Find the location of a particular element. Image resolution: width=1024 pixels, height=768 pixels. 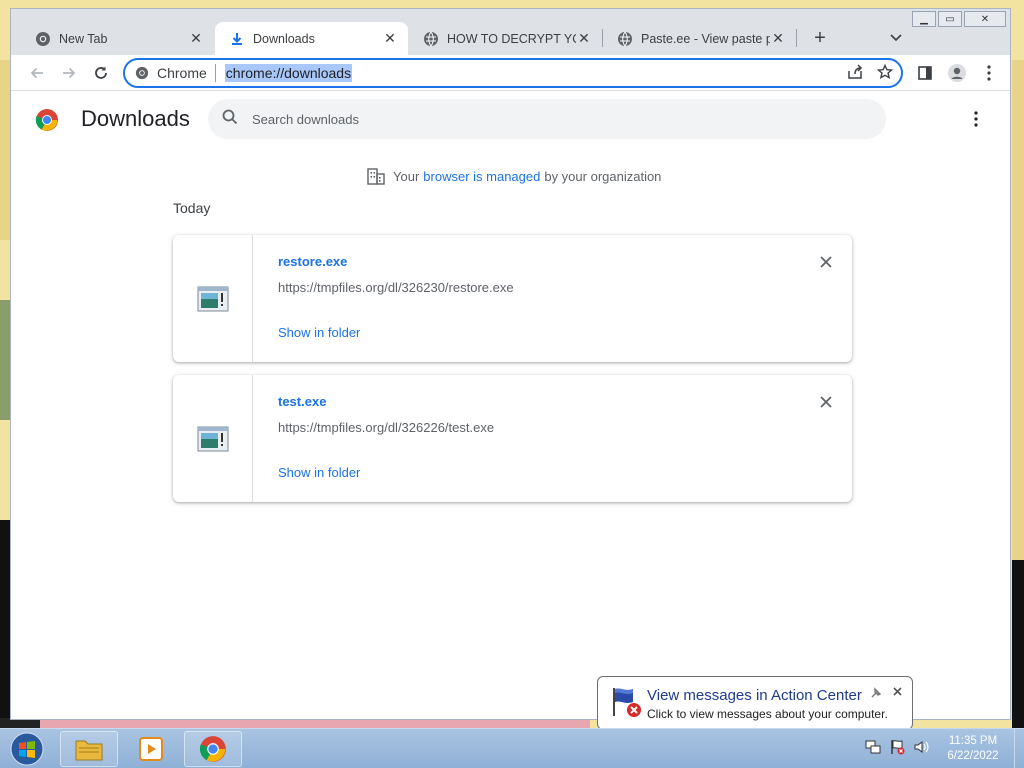

notification-title: View messages in Action Center is located at coordinates (754, 695).